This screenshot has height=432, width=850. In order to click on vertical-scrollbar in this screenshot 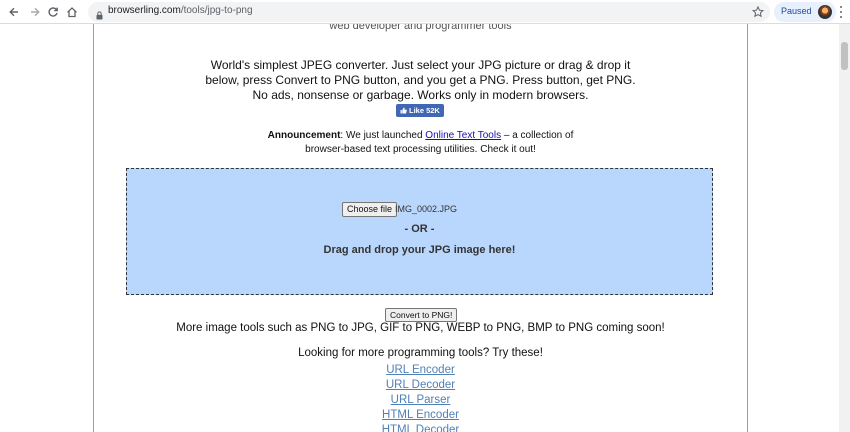, I will do `click(844, 228)`.